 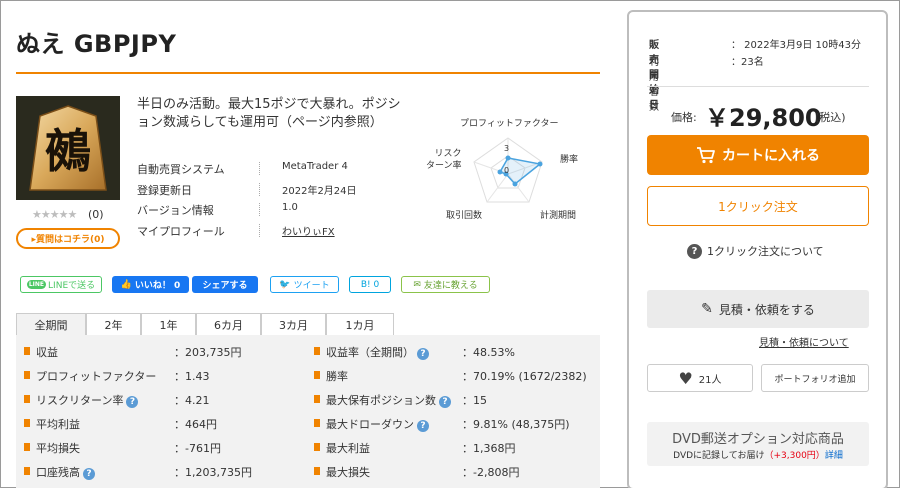 I want to click on tab-3-months: 3カ月, so click(x=293, y=324).